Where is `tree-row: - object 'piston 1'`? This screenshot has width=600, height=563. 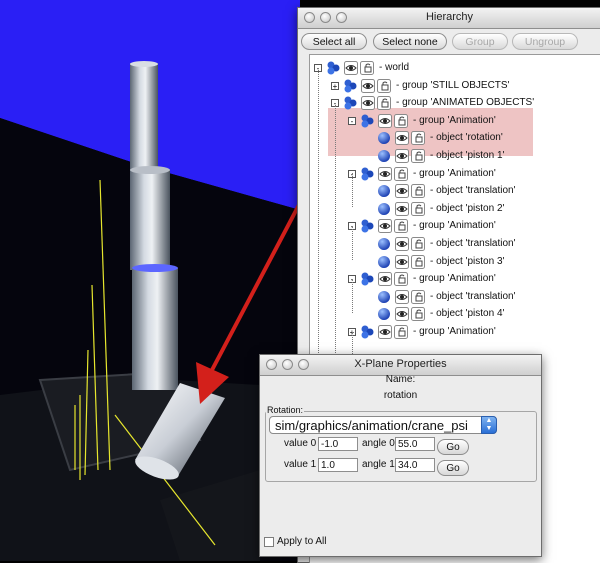
tree-row: - object 'piston 1' is located at coordinates (455, 156).